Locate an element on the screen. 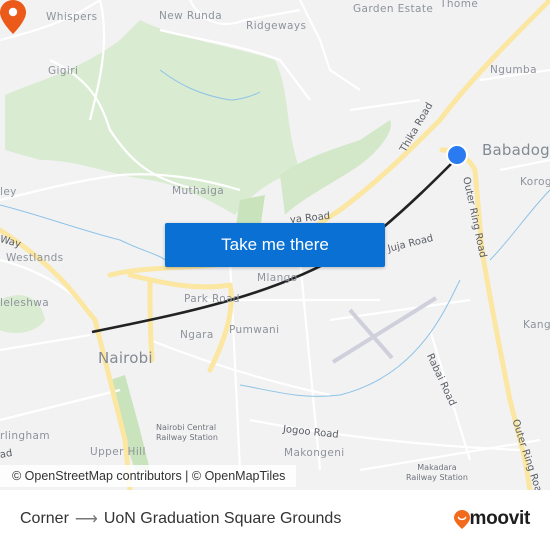 This screenshot has width=550, height=550. take-me-there-button: Take me there is located at coordinates (275, 245).